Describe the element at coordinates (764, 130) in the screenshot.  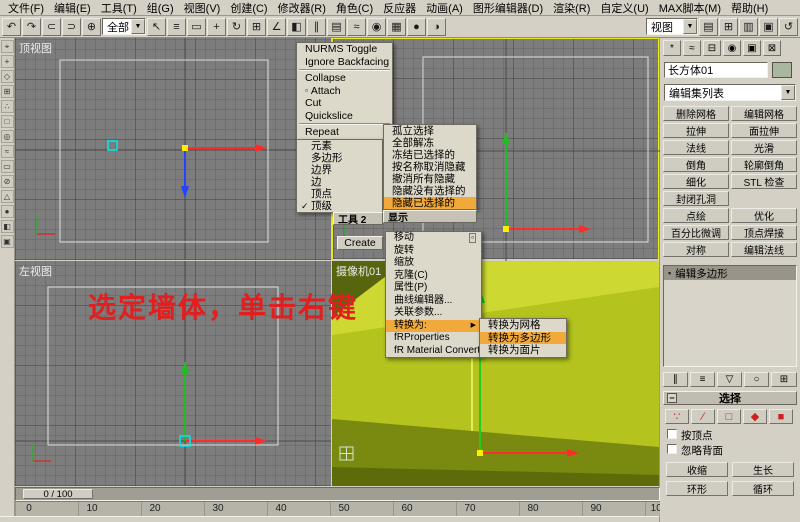
I see `modifier-button: 面拉伸` at that location.